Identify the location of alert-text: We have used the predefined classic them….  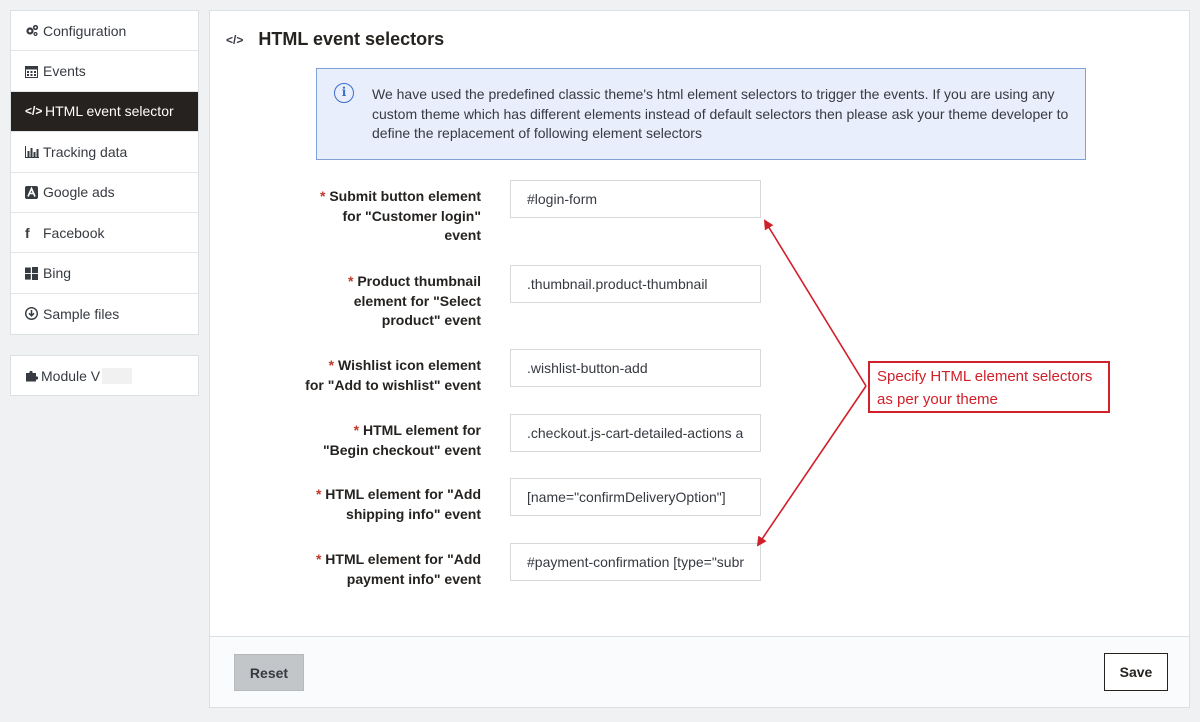
(720, 113).